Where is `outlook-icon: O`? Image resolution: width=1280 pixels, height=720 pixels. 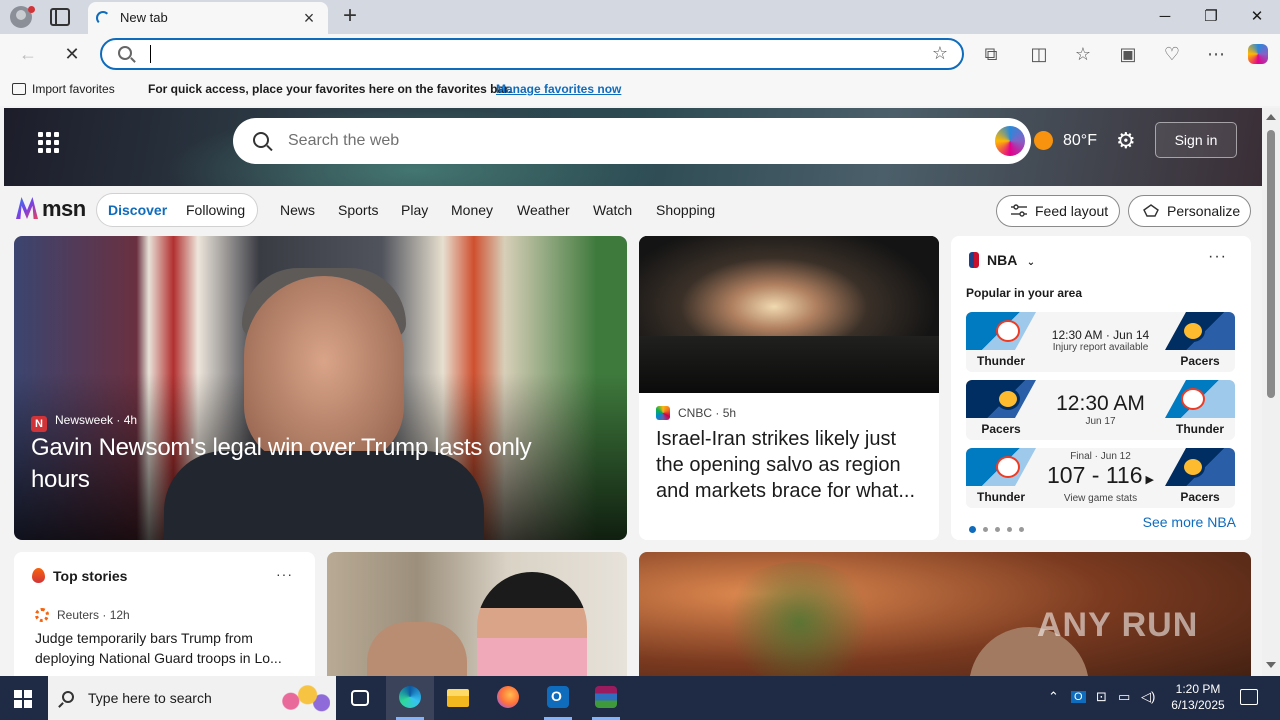 outlook-icon: O is located at coordinates (558, 697).